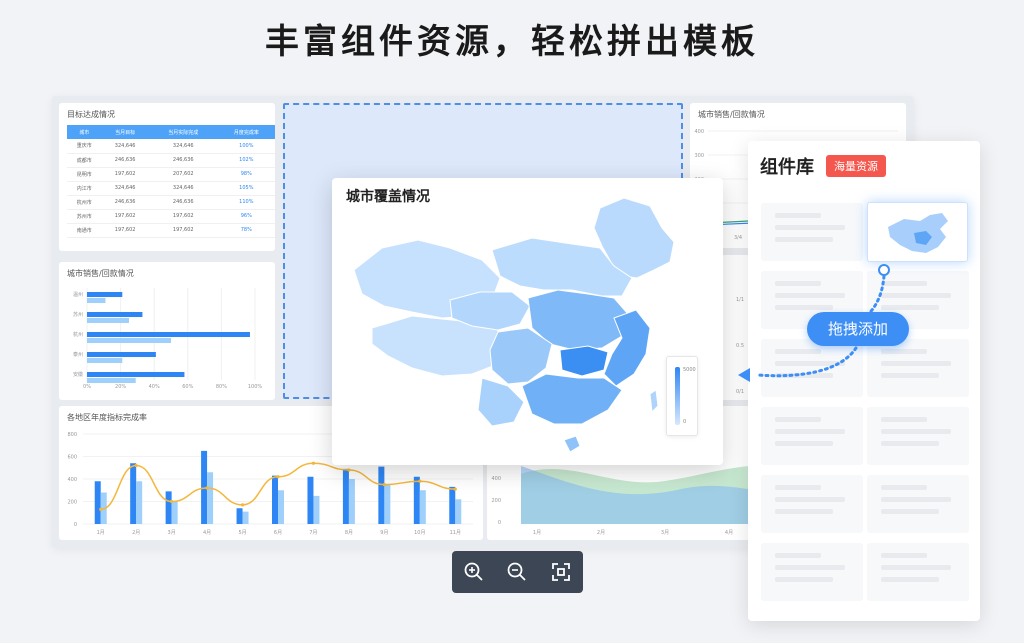 This screenshot has height=643, width=1024. Describe the element at coordinates (154, 387) in the screenshot. I see `x-tick-label: 40%` at that location.